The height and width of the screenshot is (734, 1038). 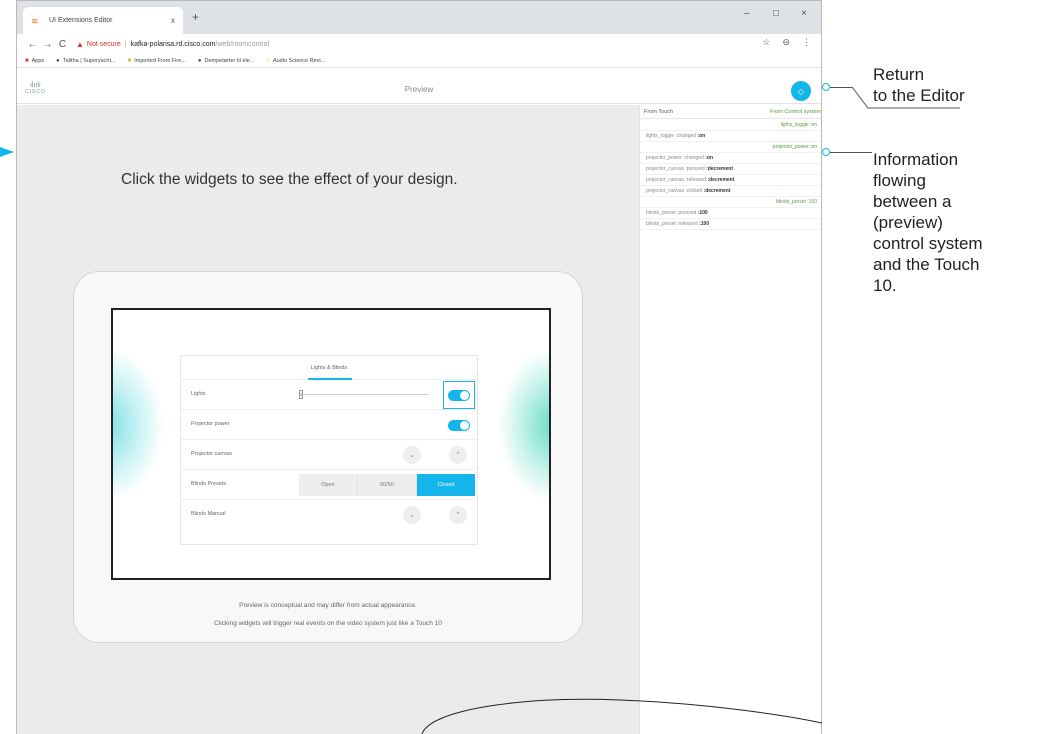 What do you see at coordinates (766, 42) in the screenshot?
I see `bookmark-star-icon: ☆` at bounding box center [766, 42].